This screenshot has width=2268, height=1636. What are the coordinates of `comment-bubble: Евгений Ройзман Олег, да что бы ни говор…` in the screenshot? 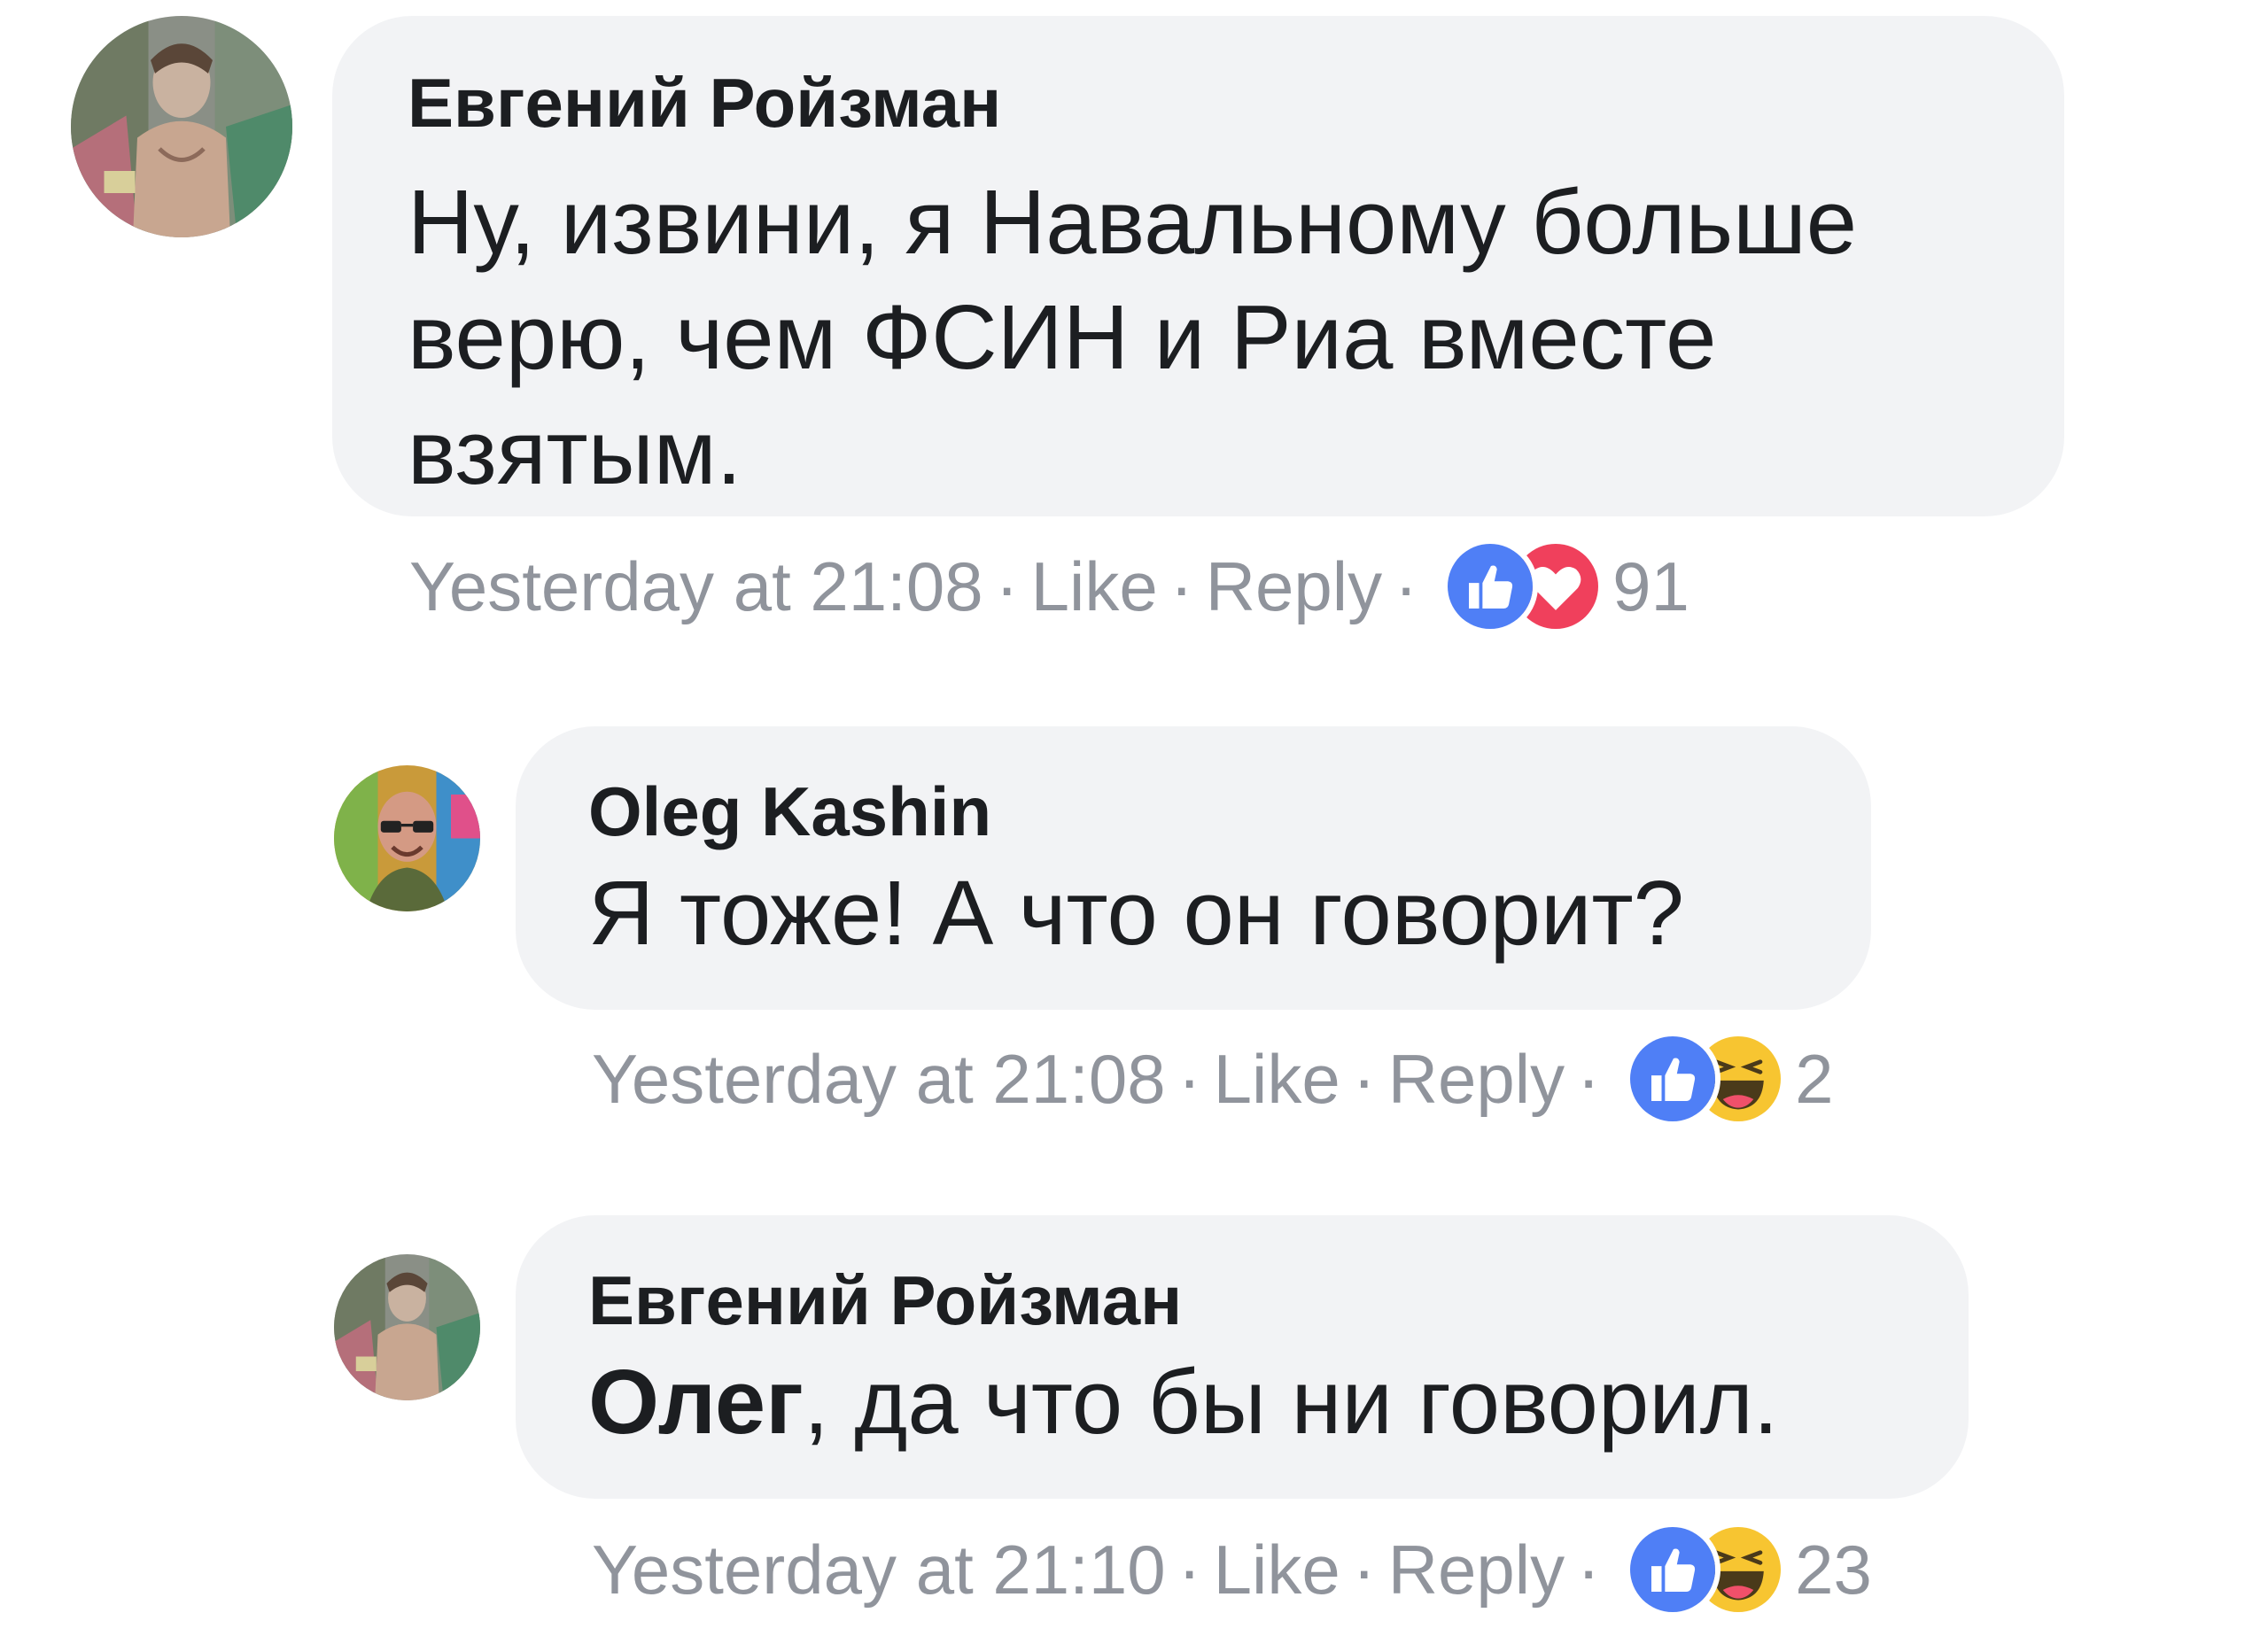 It's located at (1242, 1357).